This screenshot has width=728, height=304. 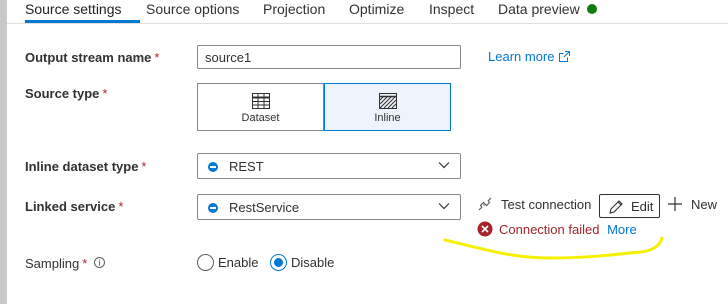 What do you see at coordinates (329, 166) in the screenshot?
I see `inline-dataset-type-dropdown: REST` at bounding box center [329, 166].